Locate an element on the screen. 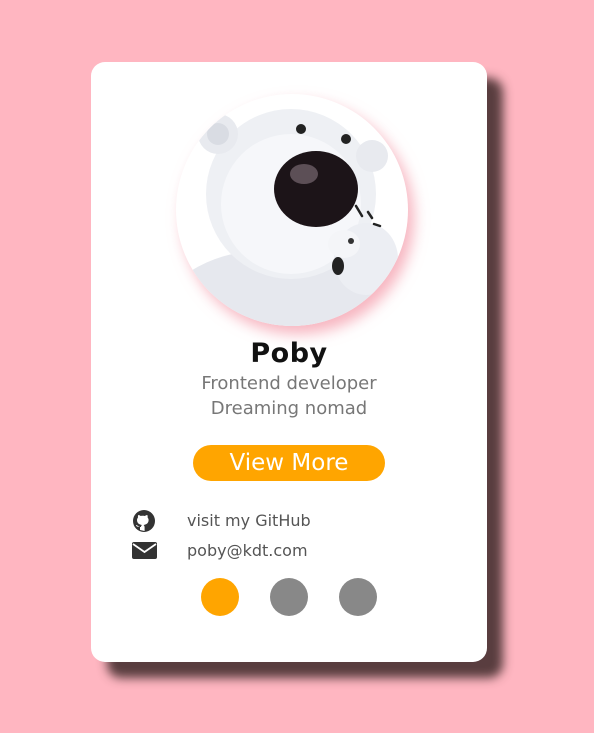  avatar is located at coordinates (292, 210).